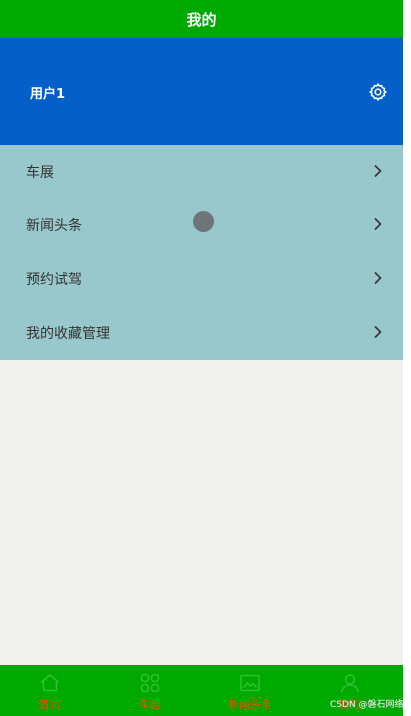  Describe the element at coordinates (203, 221) in the screenshot. I see `touch-indicator` at that location.